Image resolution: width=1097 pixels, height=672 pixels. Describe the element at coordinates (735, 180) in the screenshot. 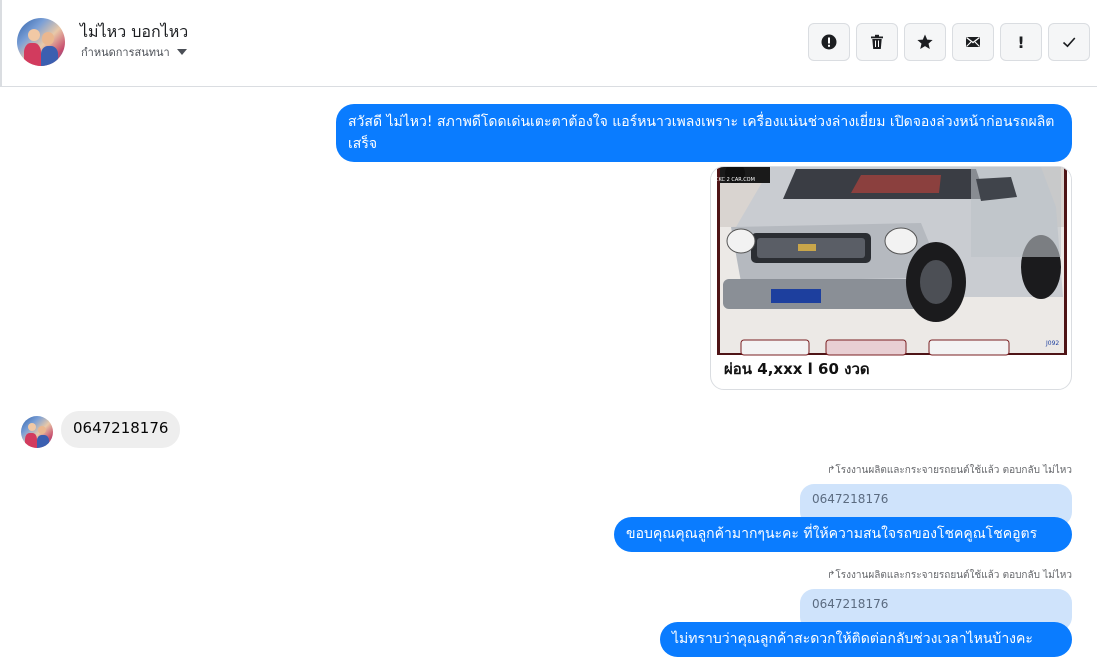

I see `card-watermark: CKC 2 CAR.COM` at that location.